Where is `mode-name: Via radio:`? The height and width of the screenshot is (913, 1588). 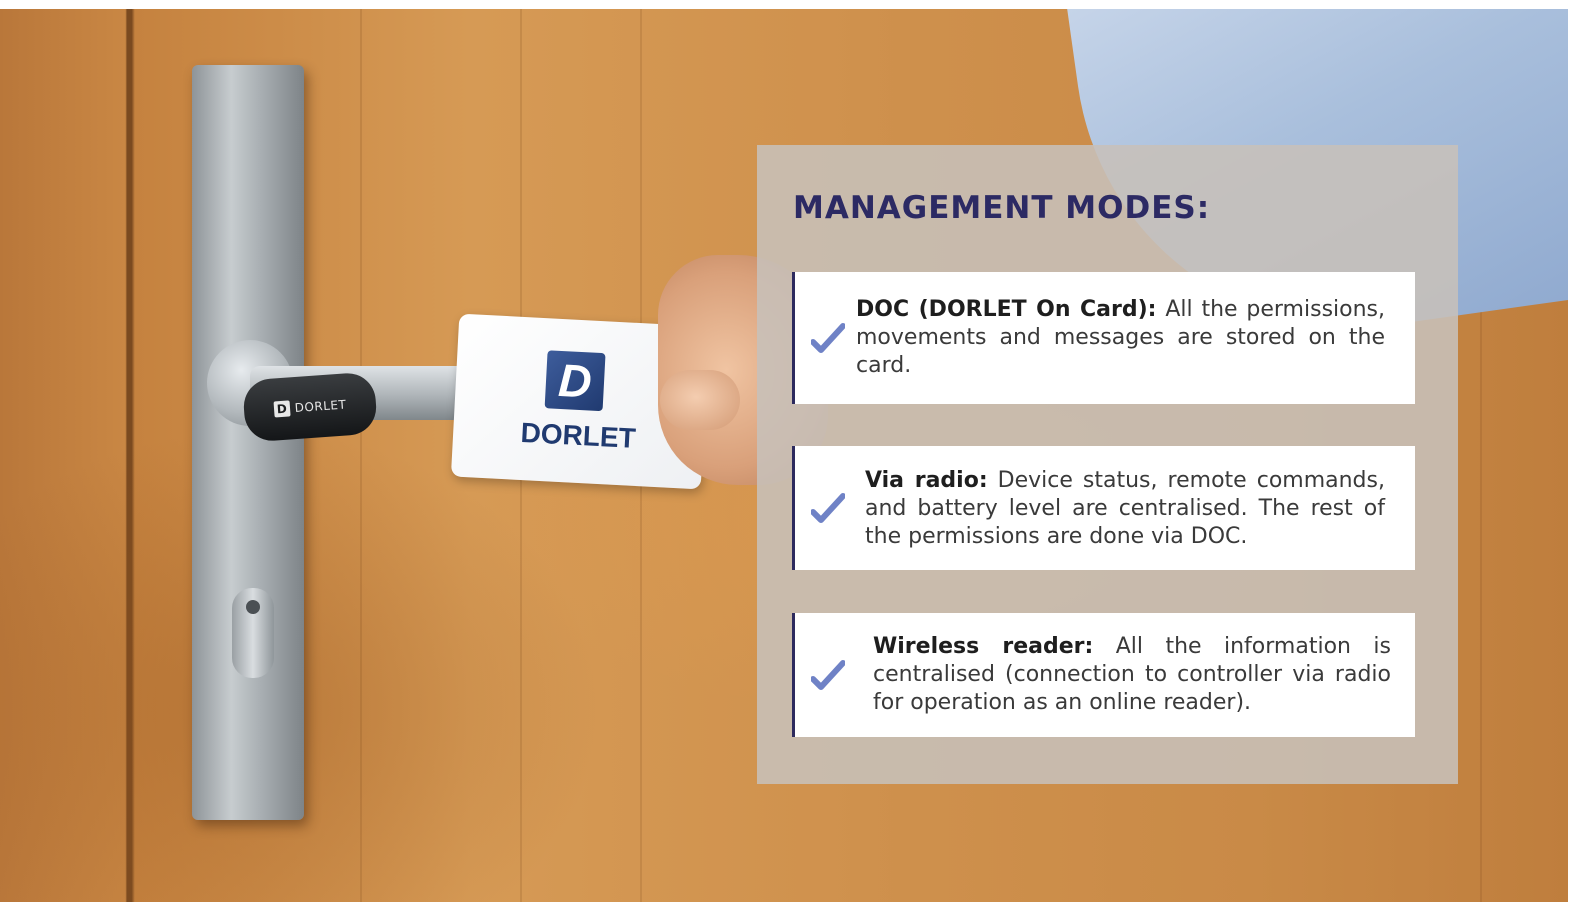
mode-name: Via radio: is located at coordinates (926, 480).